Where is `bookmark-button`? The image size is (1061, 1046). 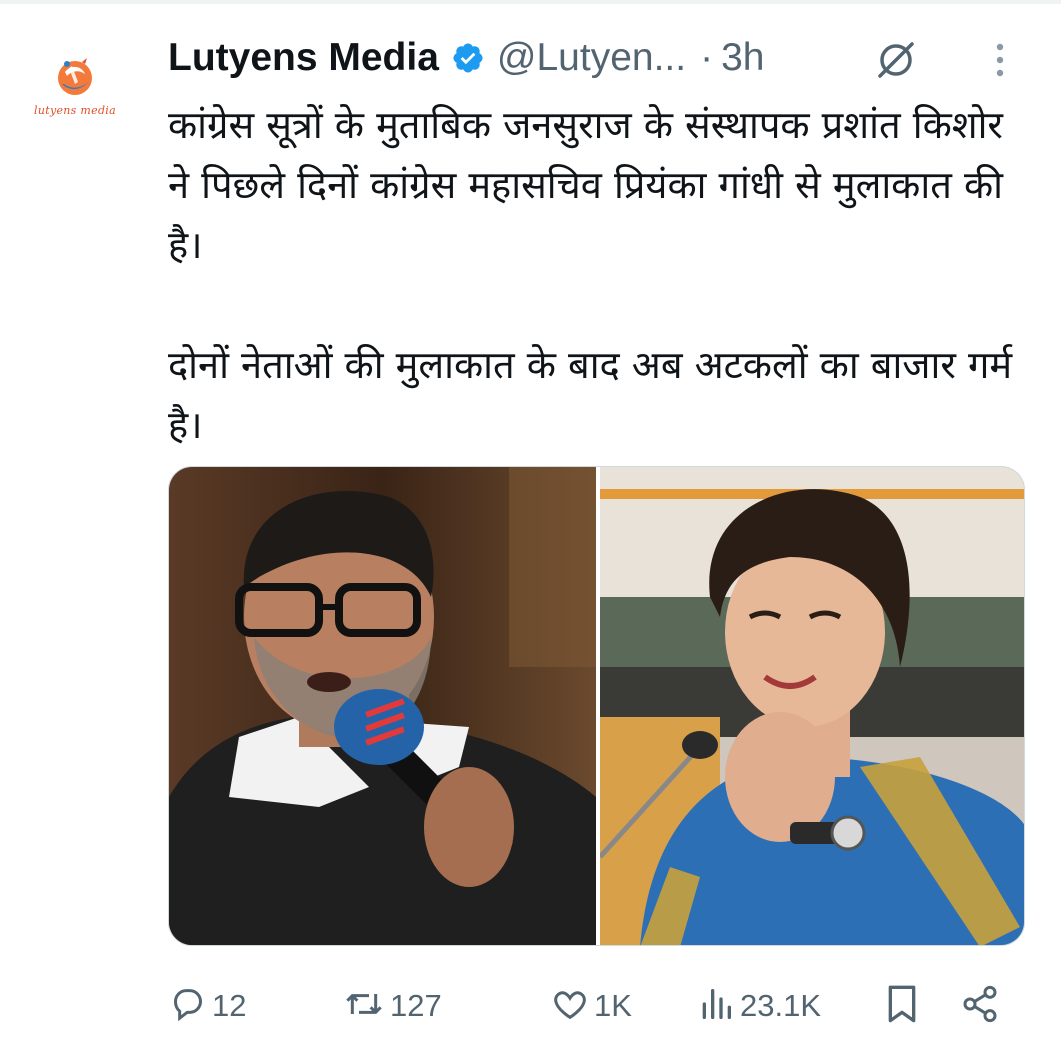
bookmark-button is located at coordinates (902, 1006).